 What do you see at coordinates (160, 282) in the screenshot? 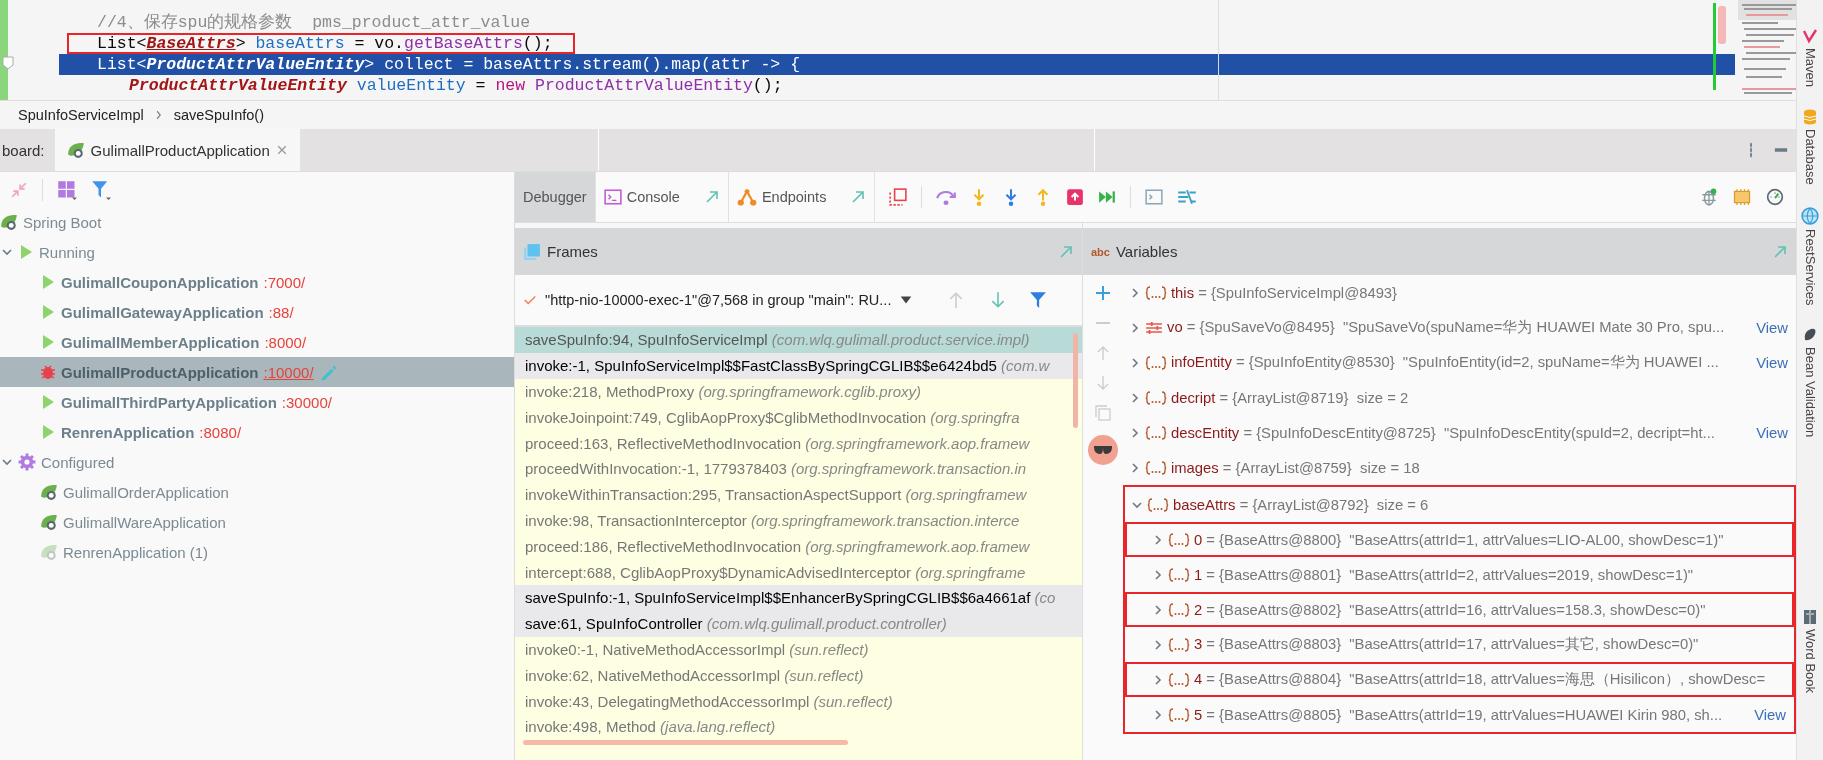
I see `tree-label: GulimallCouponApplication` at bounding box center [160, 282].